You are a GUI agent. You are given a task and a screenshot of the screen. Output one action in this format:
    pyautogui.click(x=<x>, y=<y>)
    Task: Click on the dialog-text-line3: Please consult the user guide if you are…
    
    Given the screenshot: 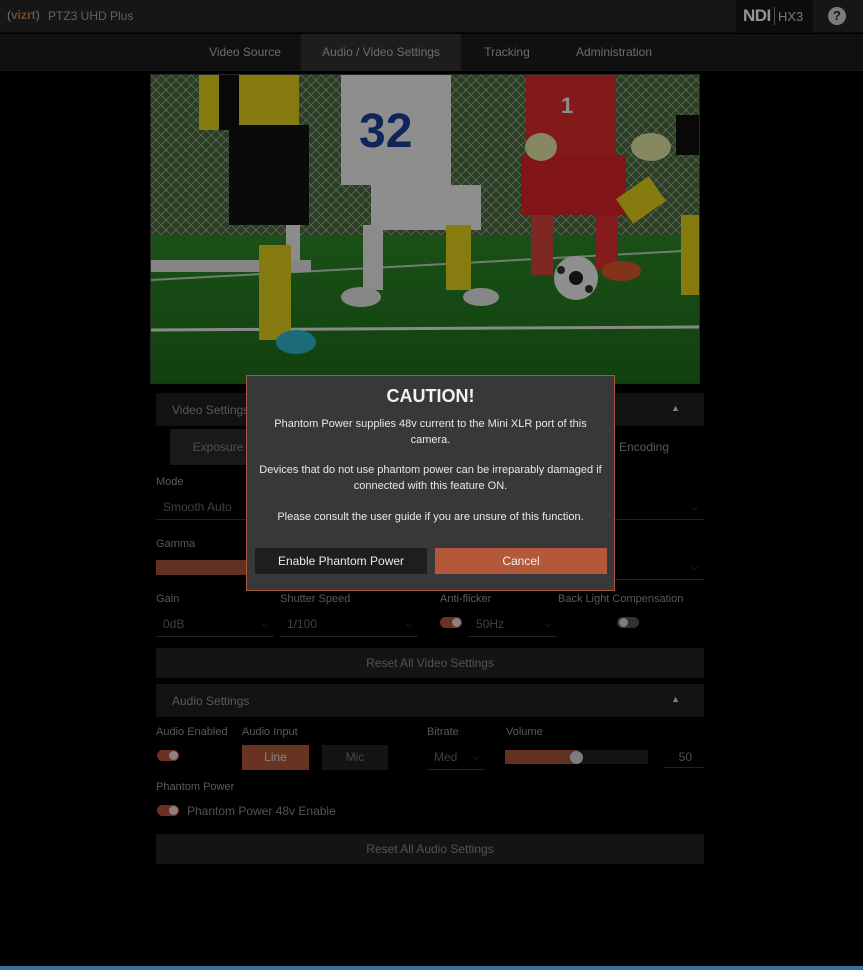 What is the action you would take?
    pyautogui.click(x=430, y=517)
    